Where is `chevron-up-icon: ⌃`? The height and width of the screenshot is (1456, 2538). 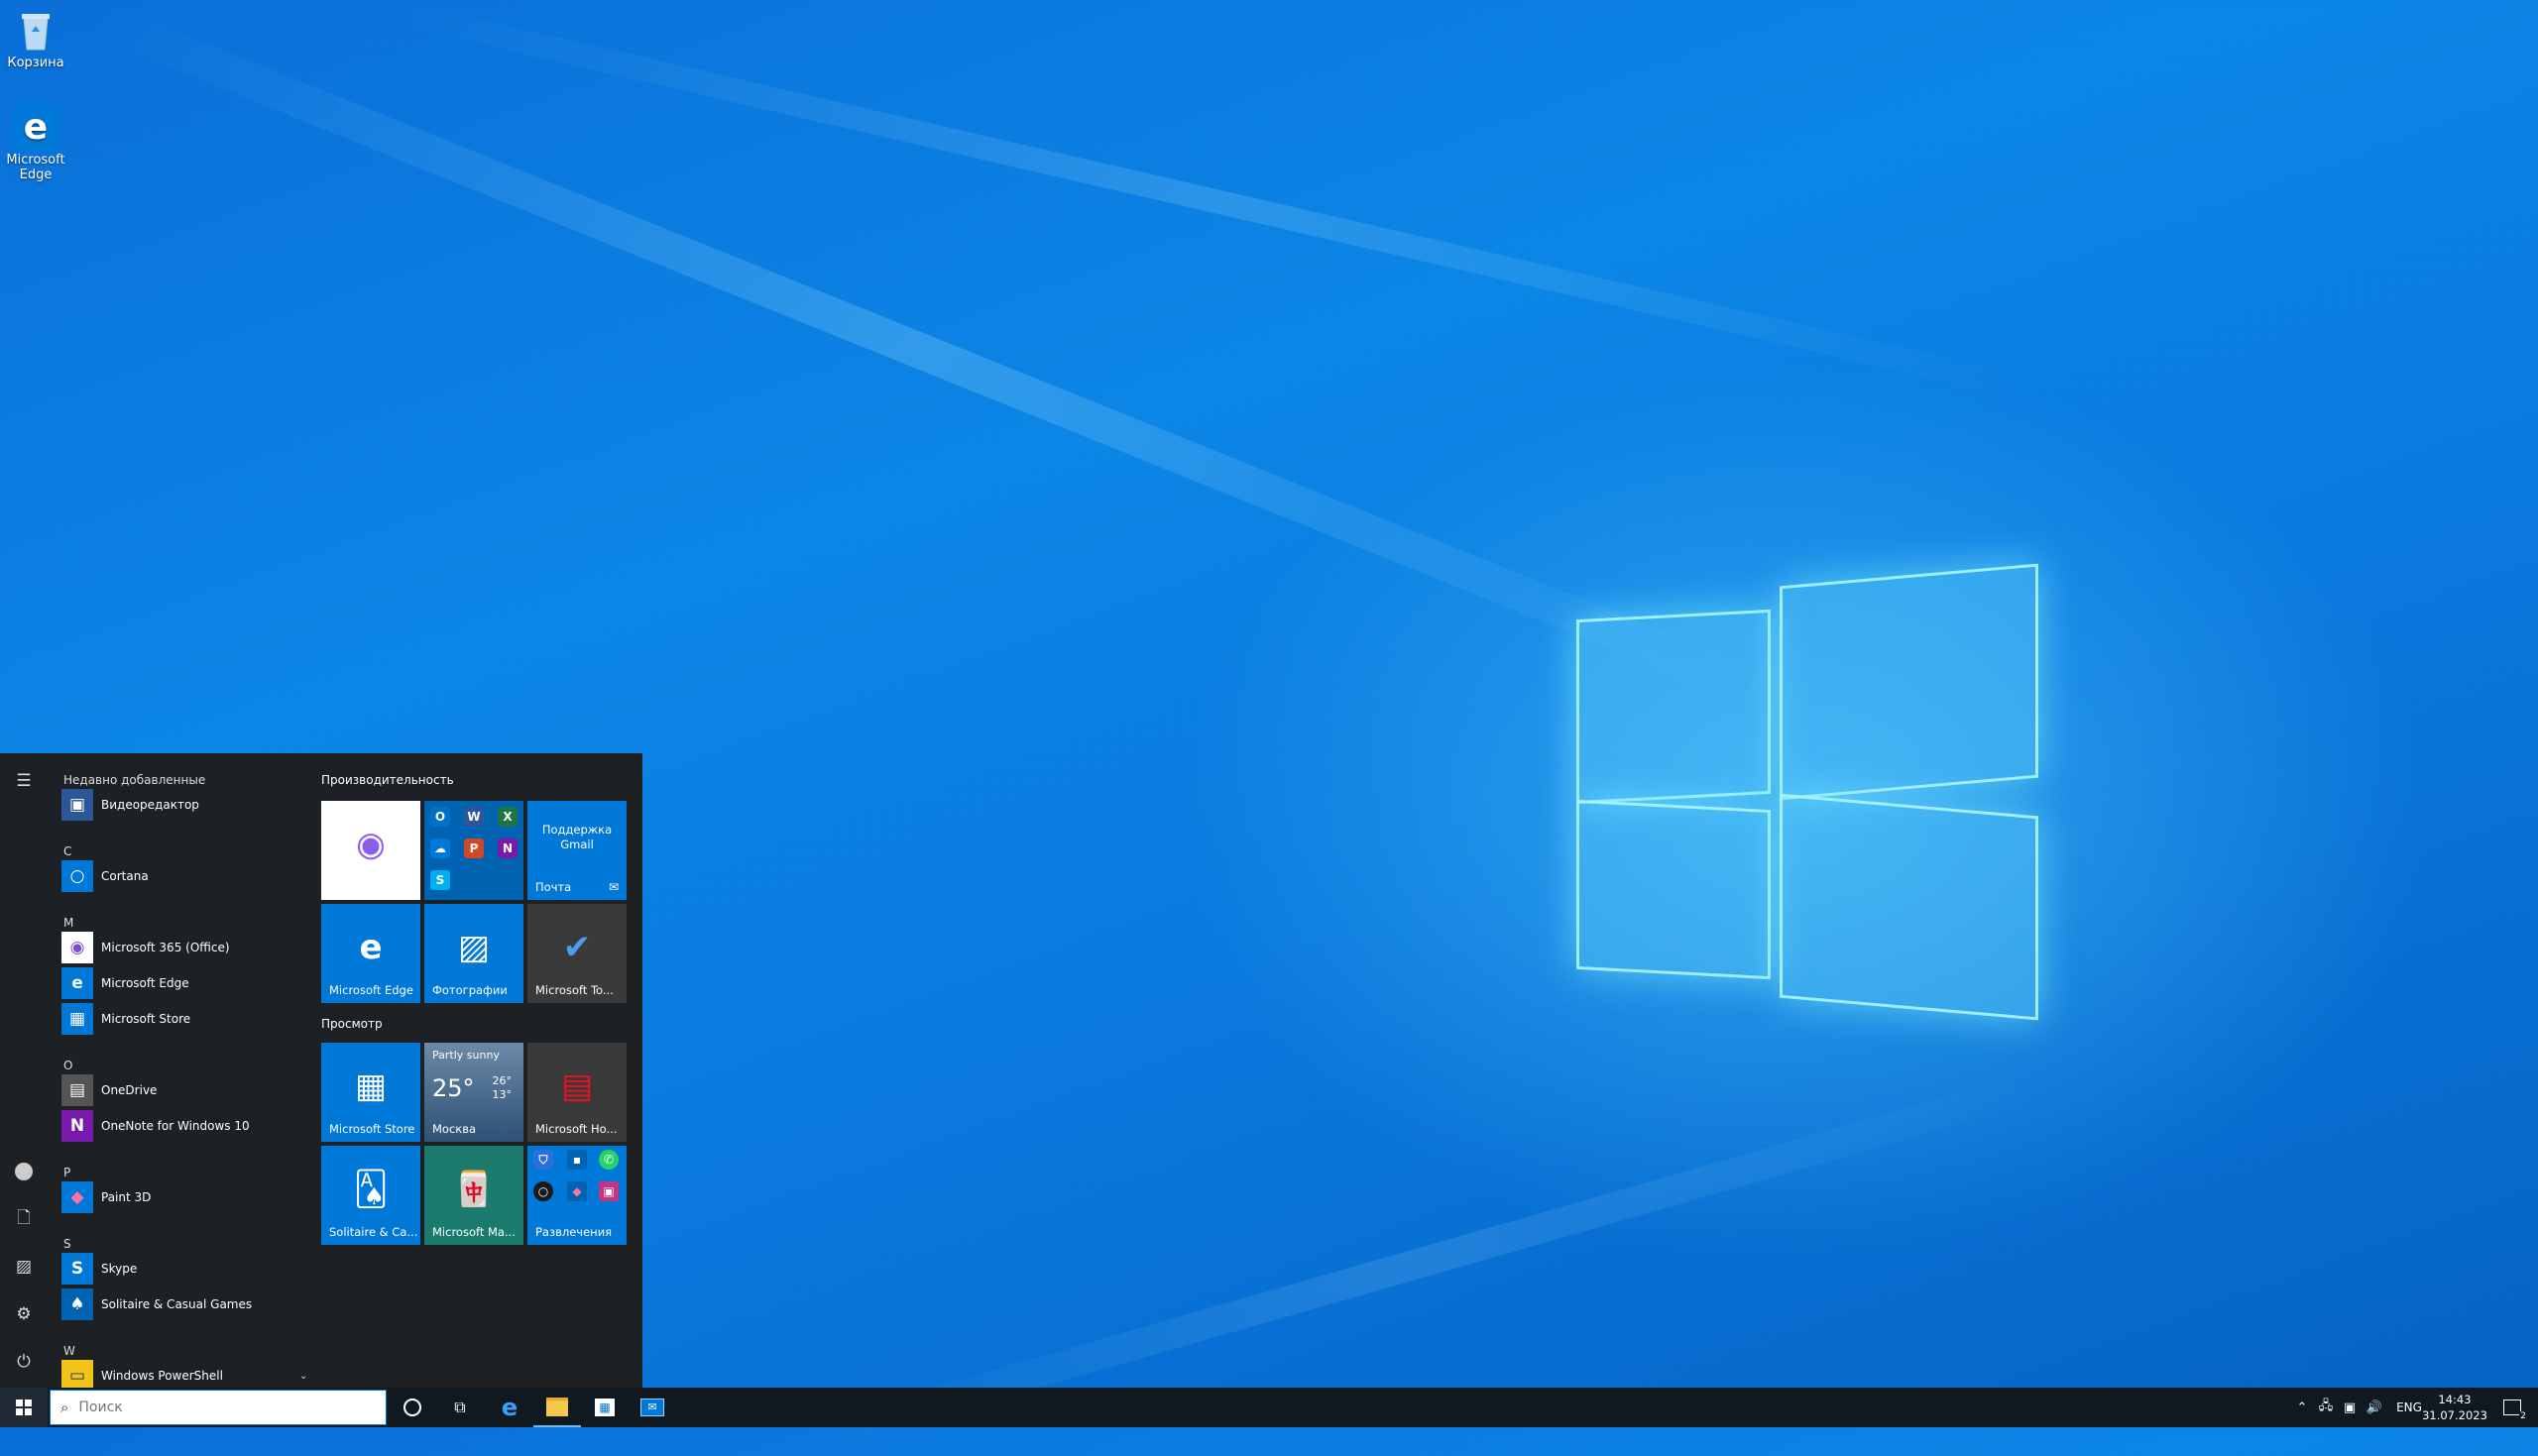 chevron-up-icon: ⌃ is located at coordinates (2302, 1407).